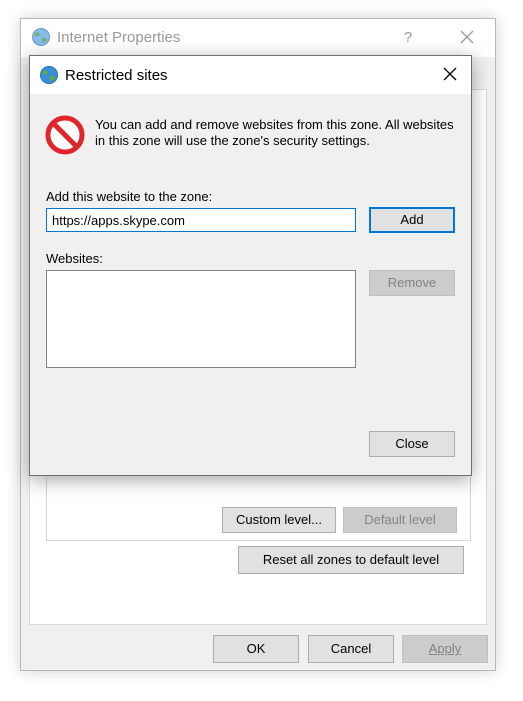 The image size is (523, 701). Describe the element at coordinates (408, 38) in the screenshot. I see `help-button: ?` at that location.